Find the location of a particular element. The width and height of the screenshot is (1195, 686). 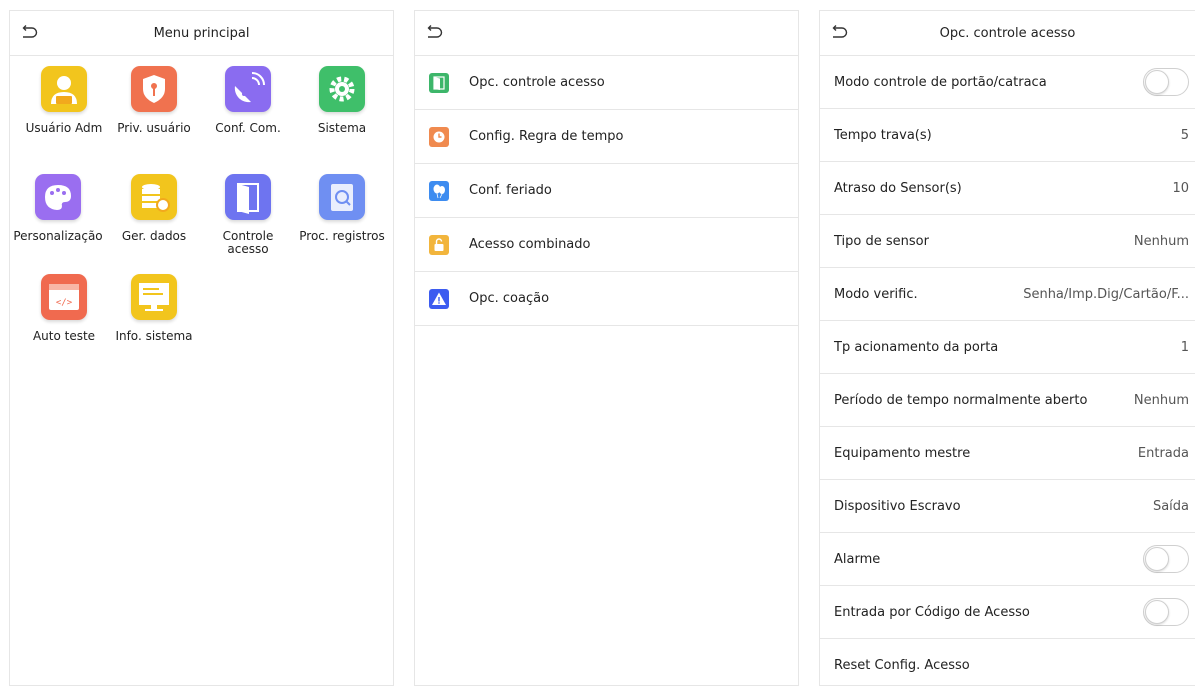

access-options-header: Opc. controle acesso is located at coordinates (1007, 33).